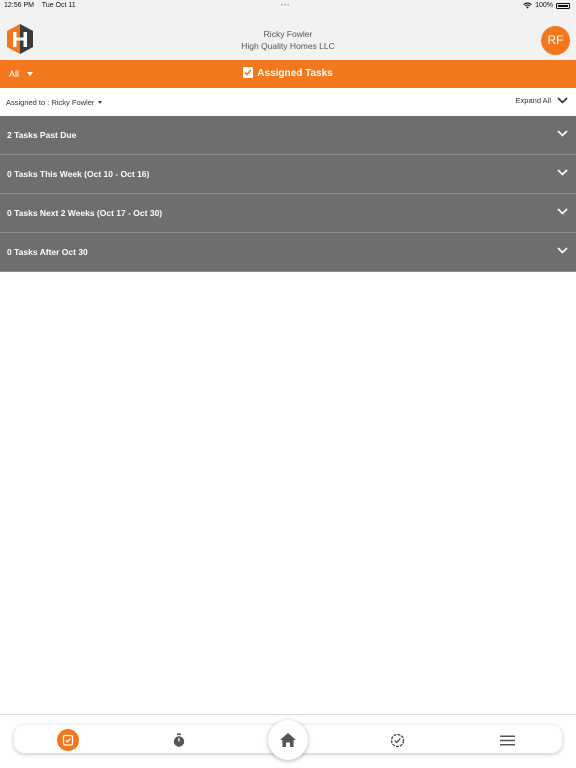  Describe the element at coordinates (288, 46) in the screenshot. I see `company-name: High Quality Homes LLC` at that location.